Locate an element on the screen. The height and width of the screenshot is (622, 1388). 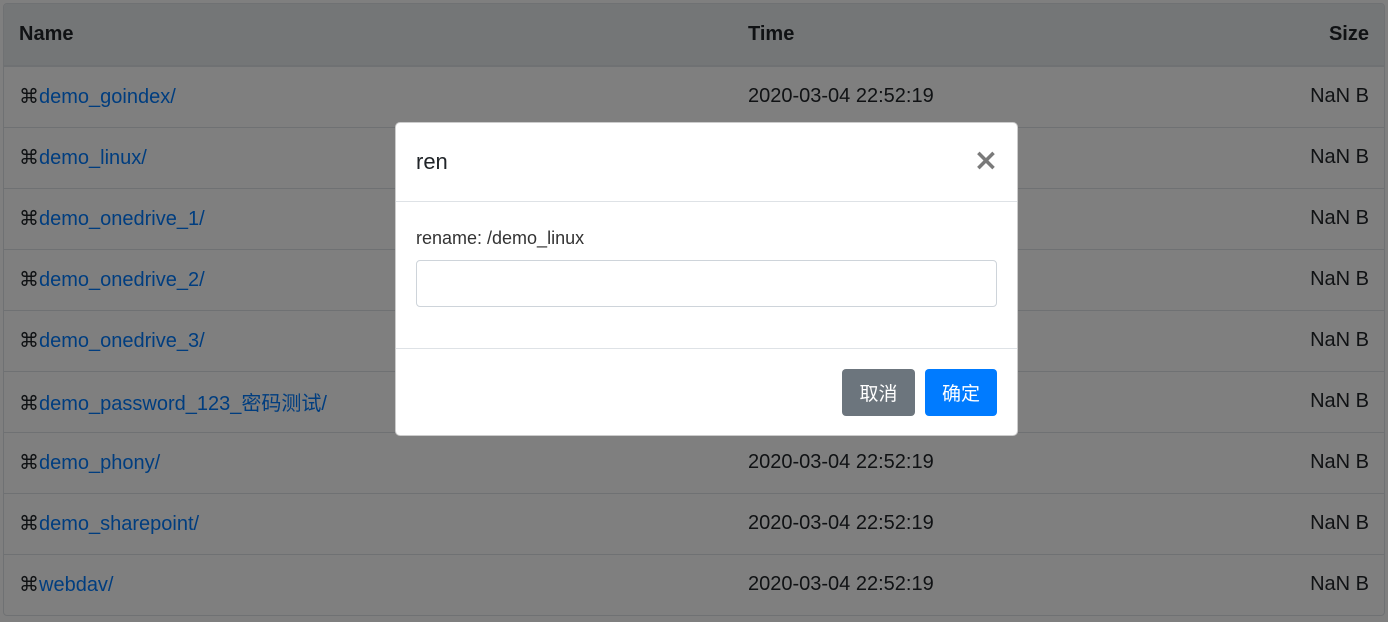
rename-input is located at coordinates (706, 283).